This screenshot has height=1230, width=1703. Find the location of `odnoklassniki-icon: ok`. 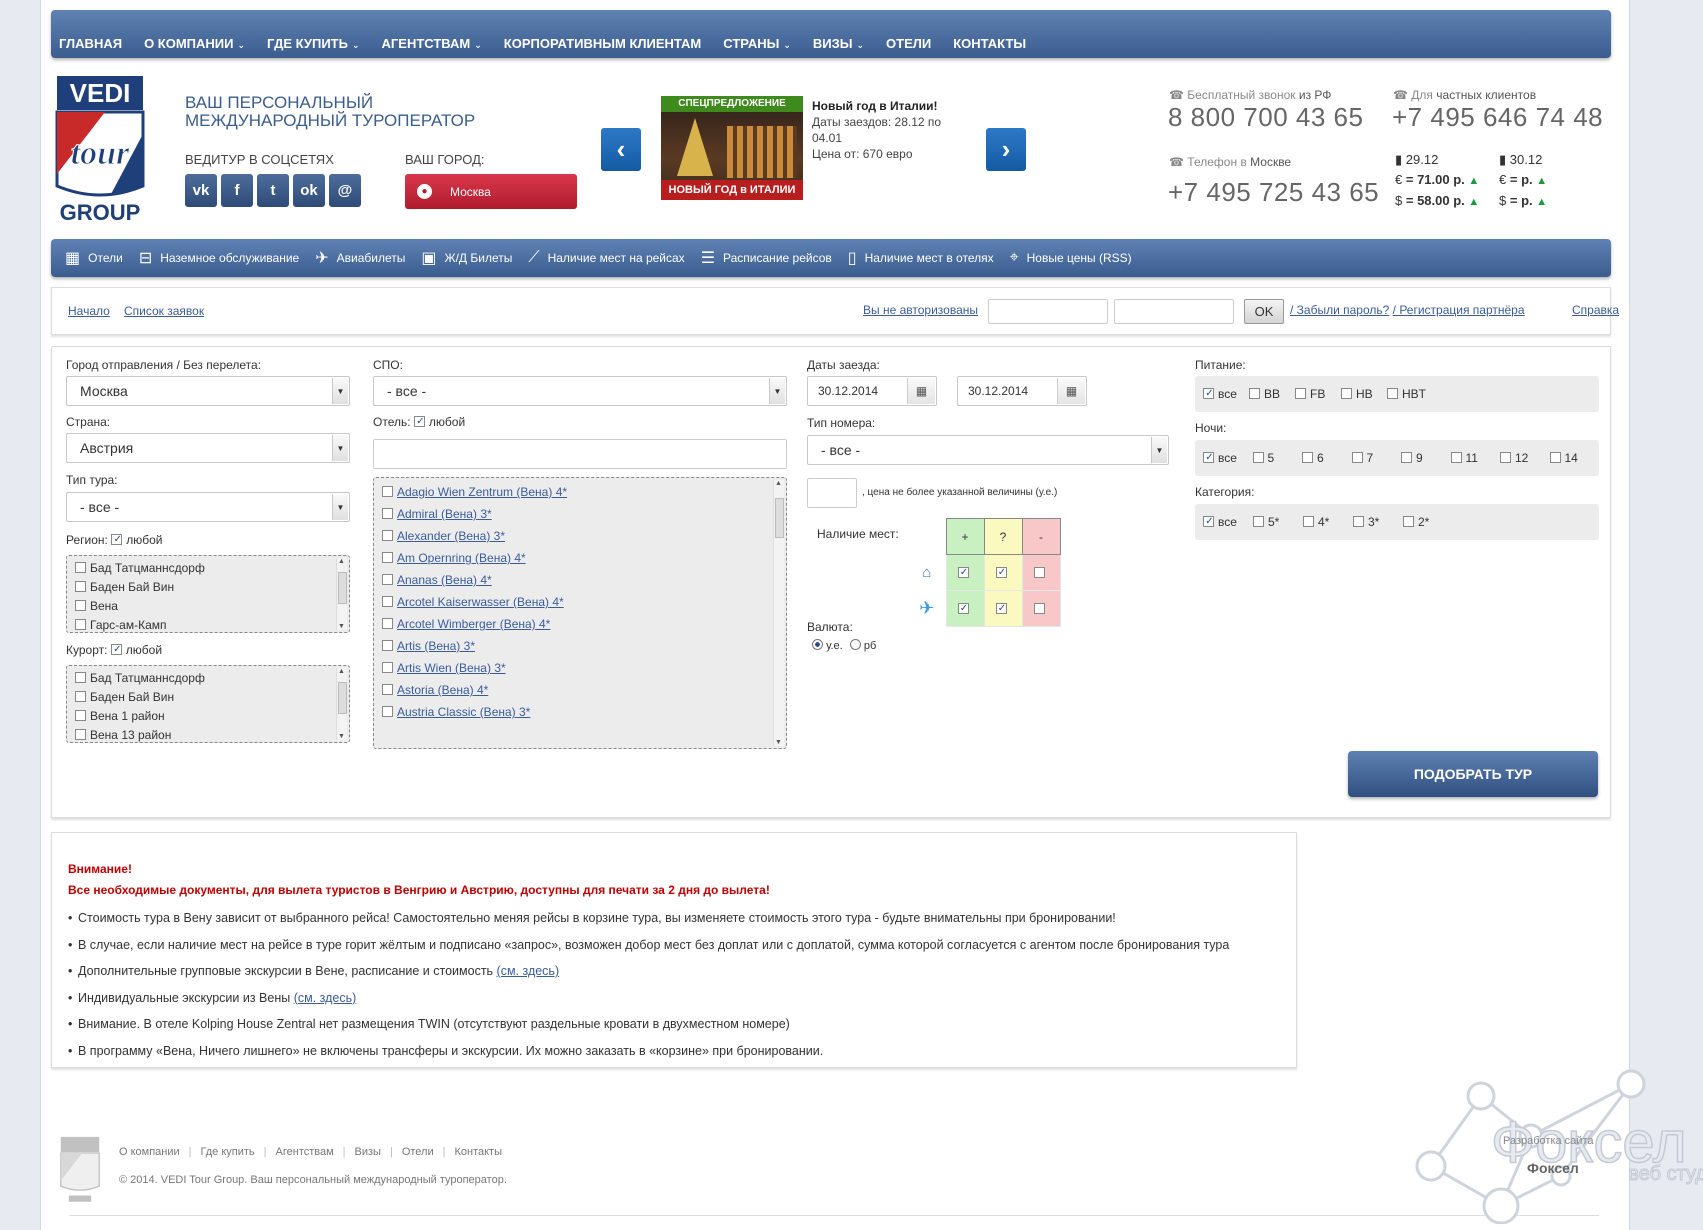

odnoklassniki-icon: ok is located at coordinates (309, 190).